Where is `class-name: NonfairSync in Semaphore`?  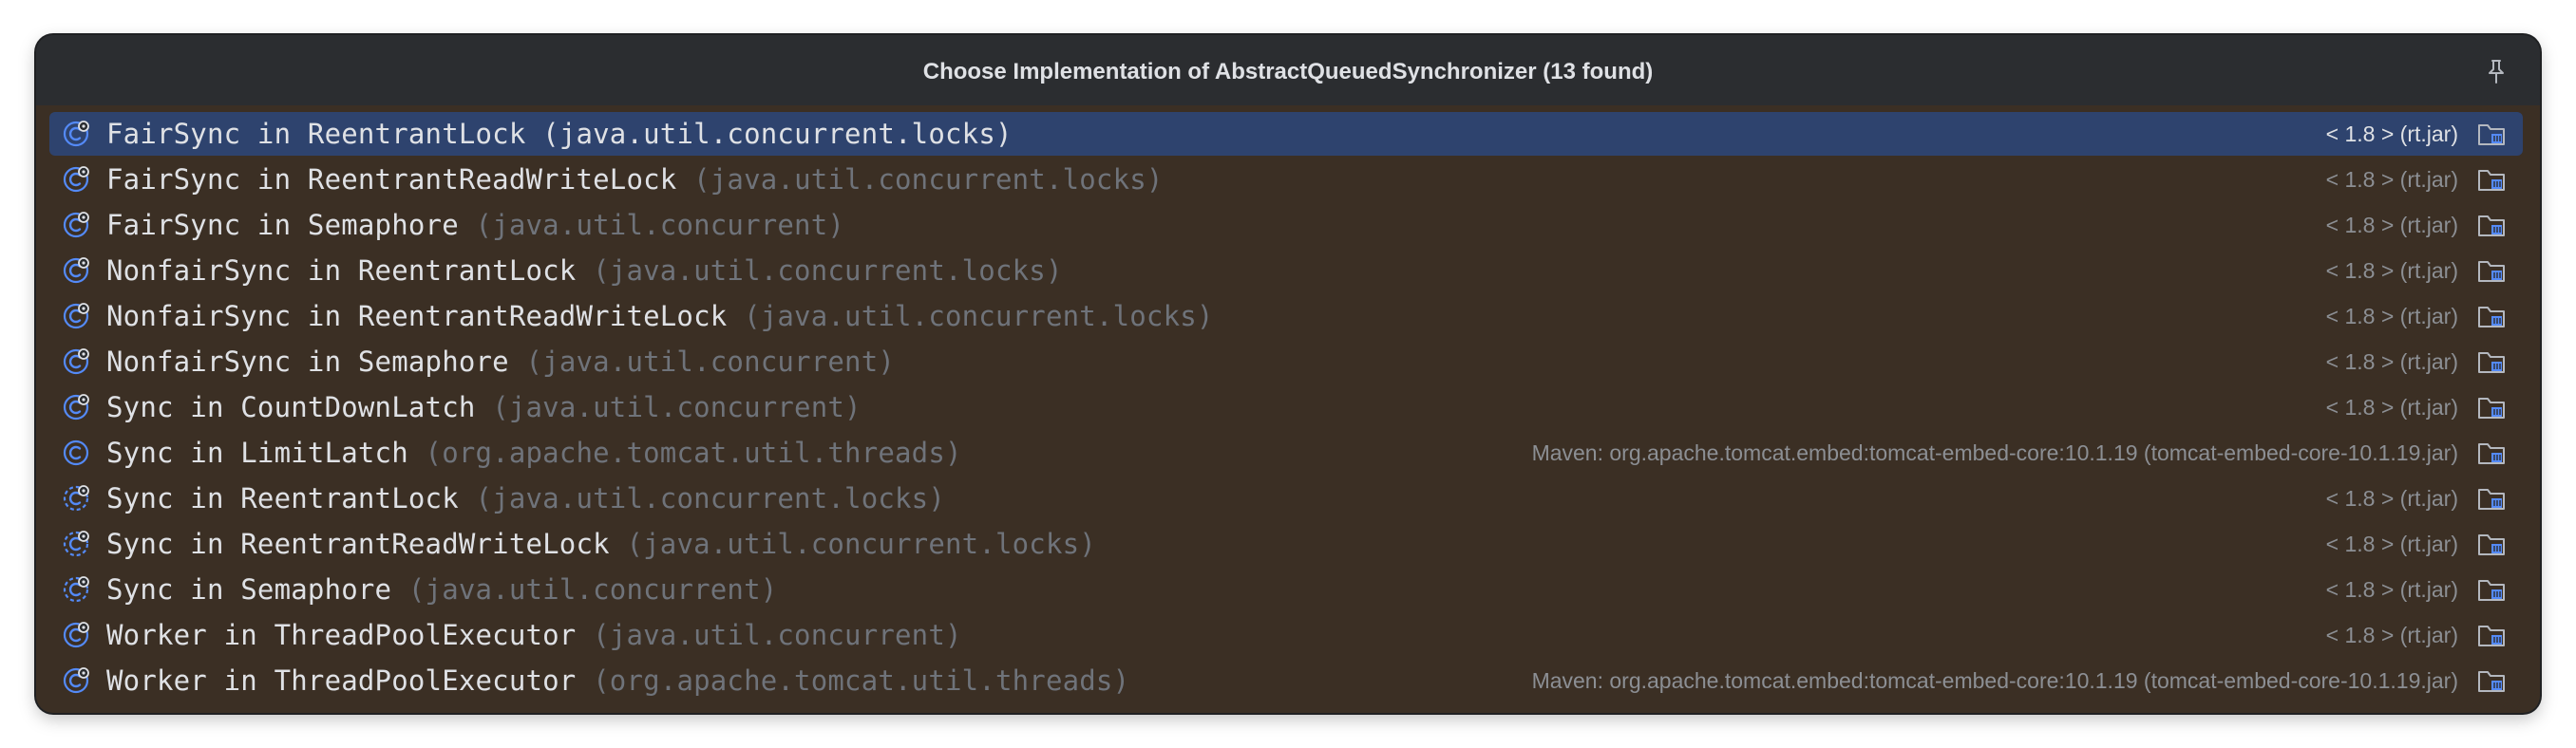 class-name: NonfairSync in Semaphore is located at coordinates (307, 362).